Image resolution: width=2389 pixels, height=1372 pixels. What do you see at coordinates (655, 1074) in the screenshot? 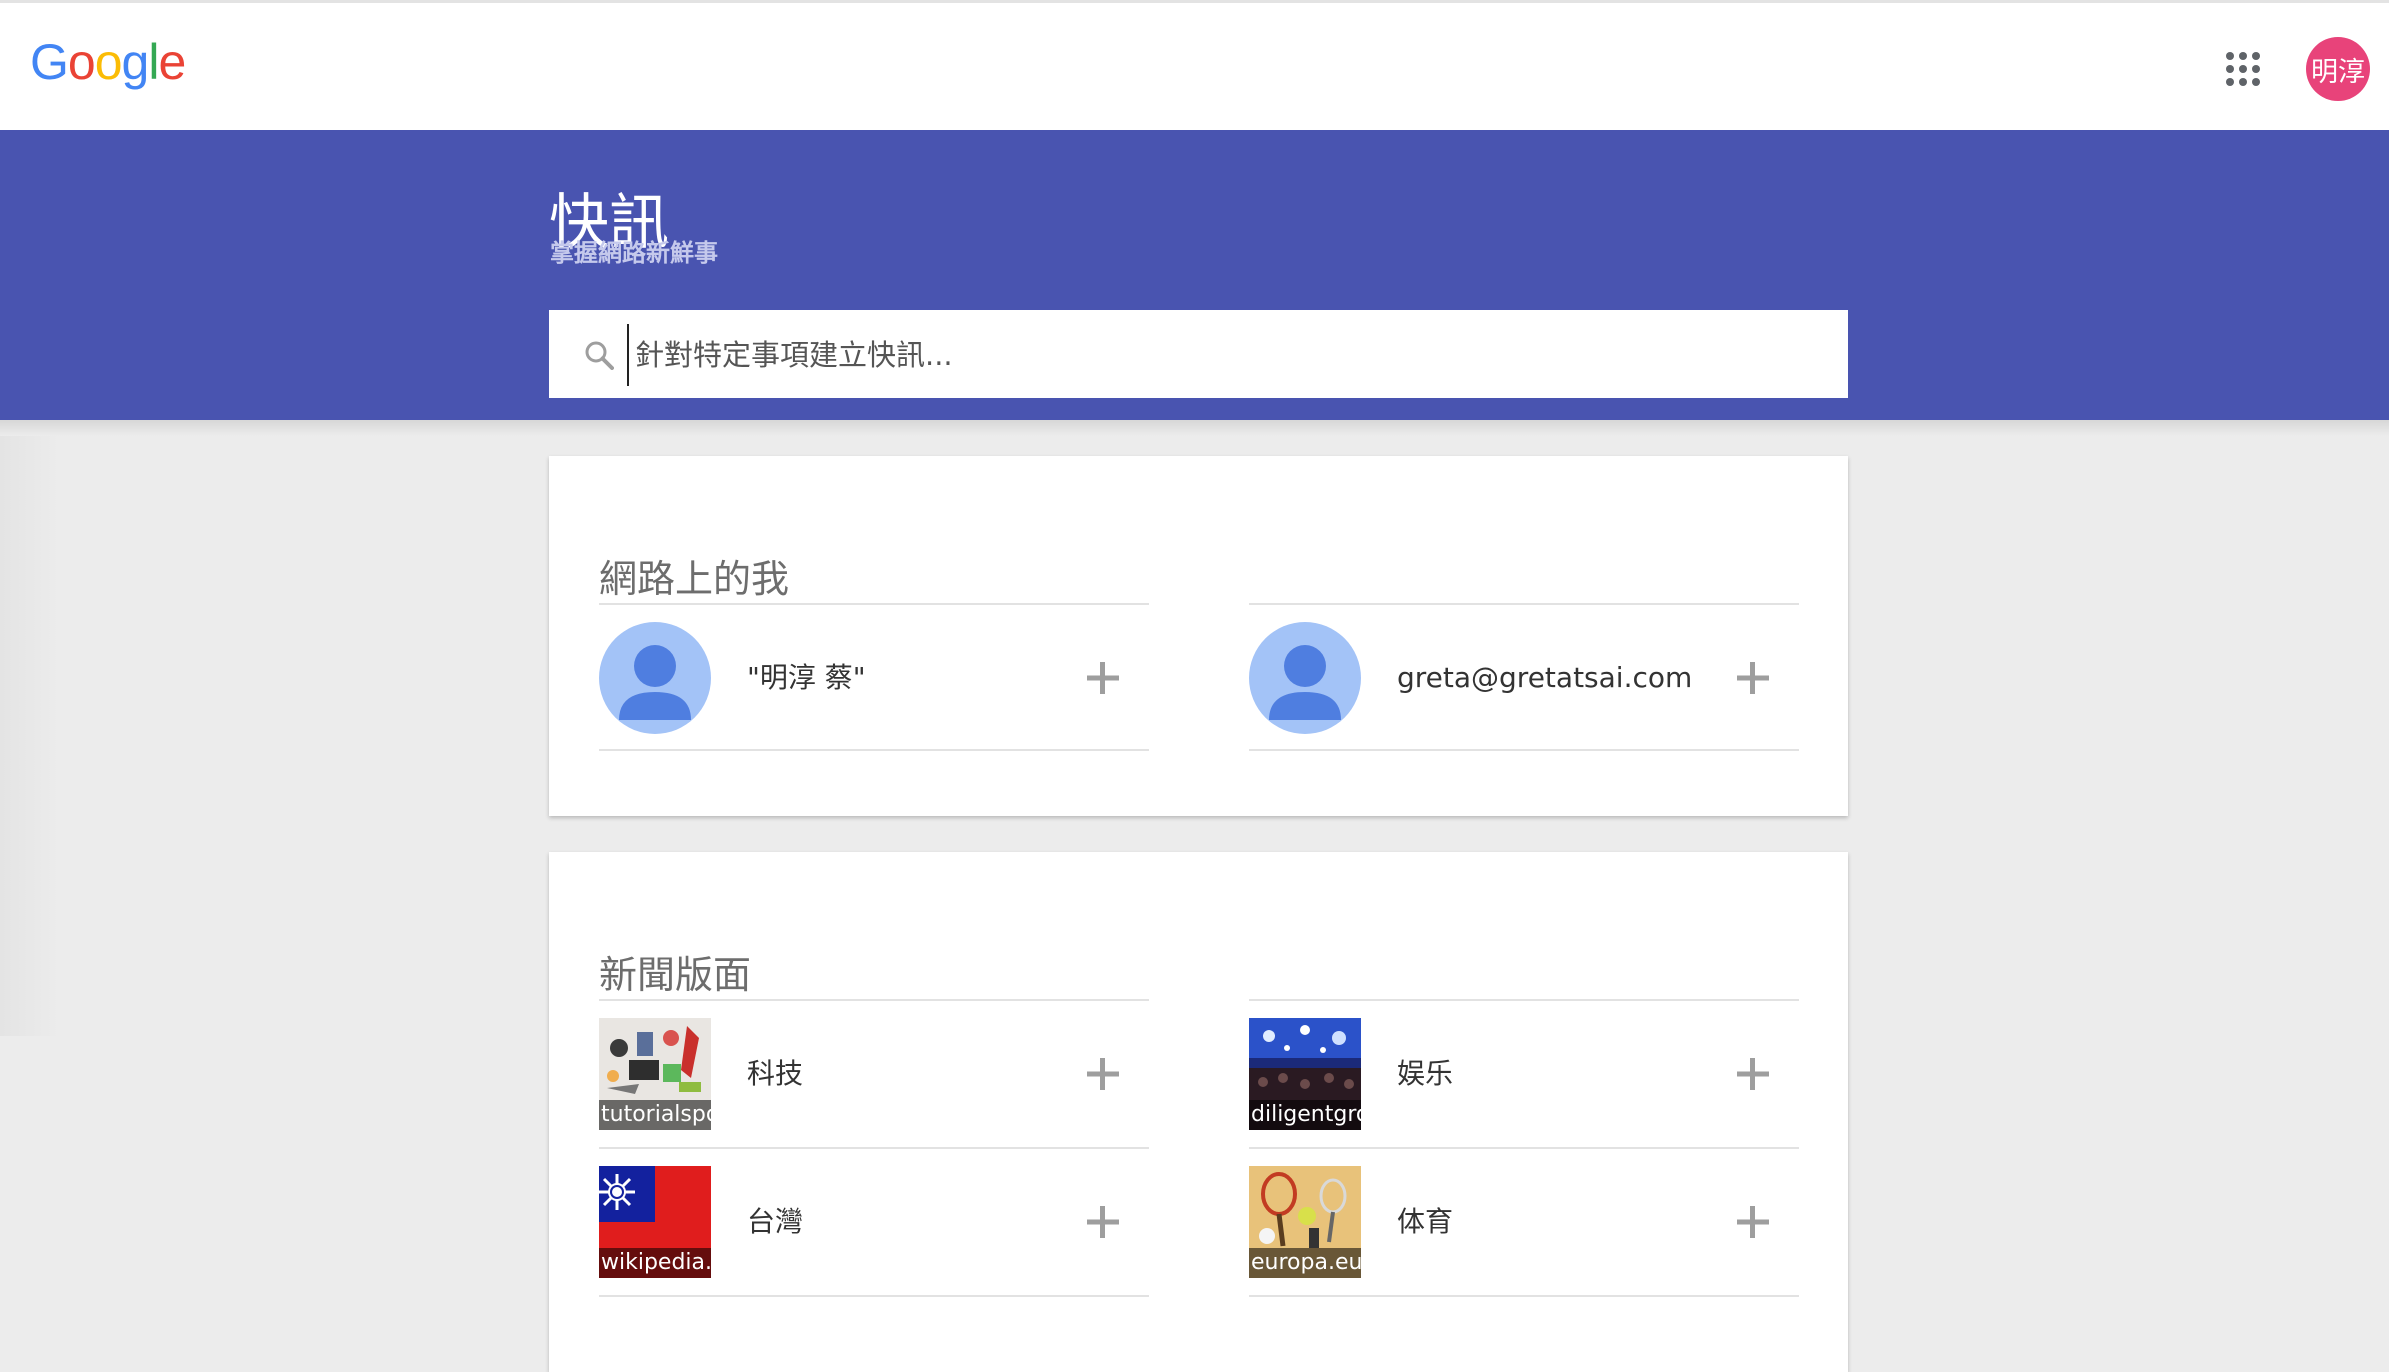
I see `tech-thumbnail-image: tutorialspo` at bounding box center [655, 1074].